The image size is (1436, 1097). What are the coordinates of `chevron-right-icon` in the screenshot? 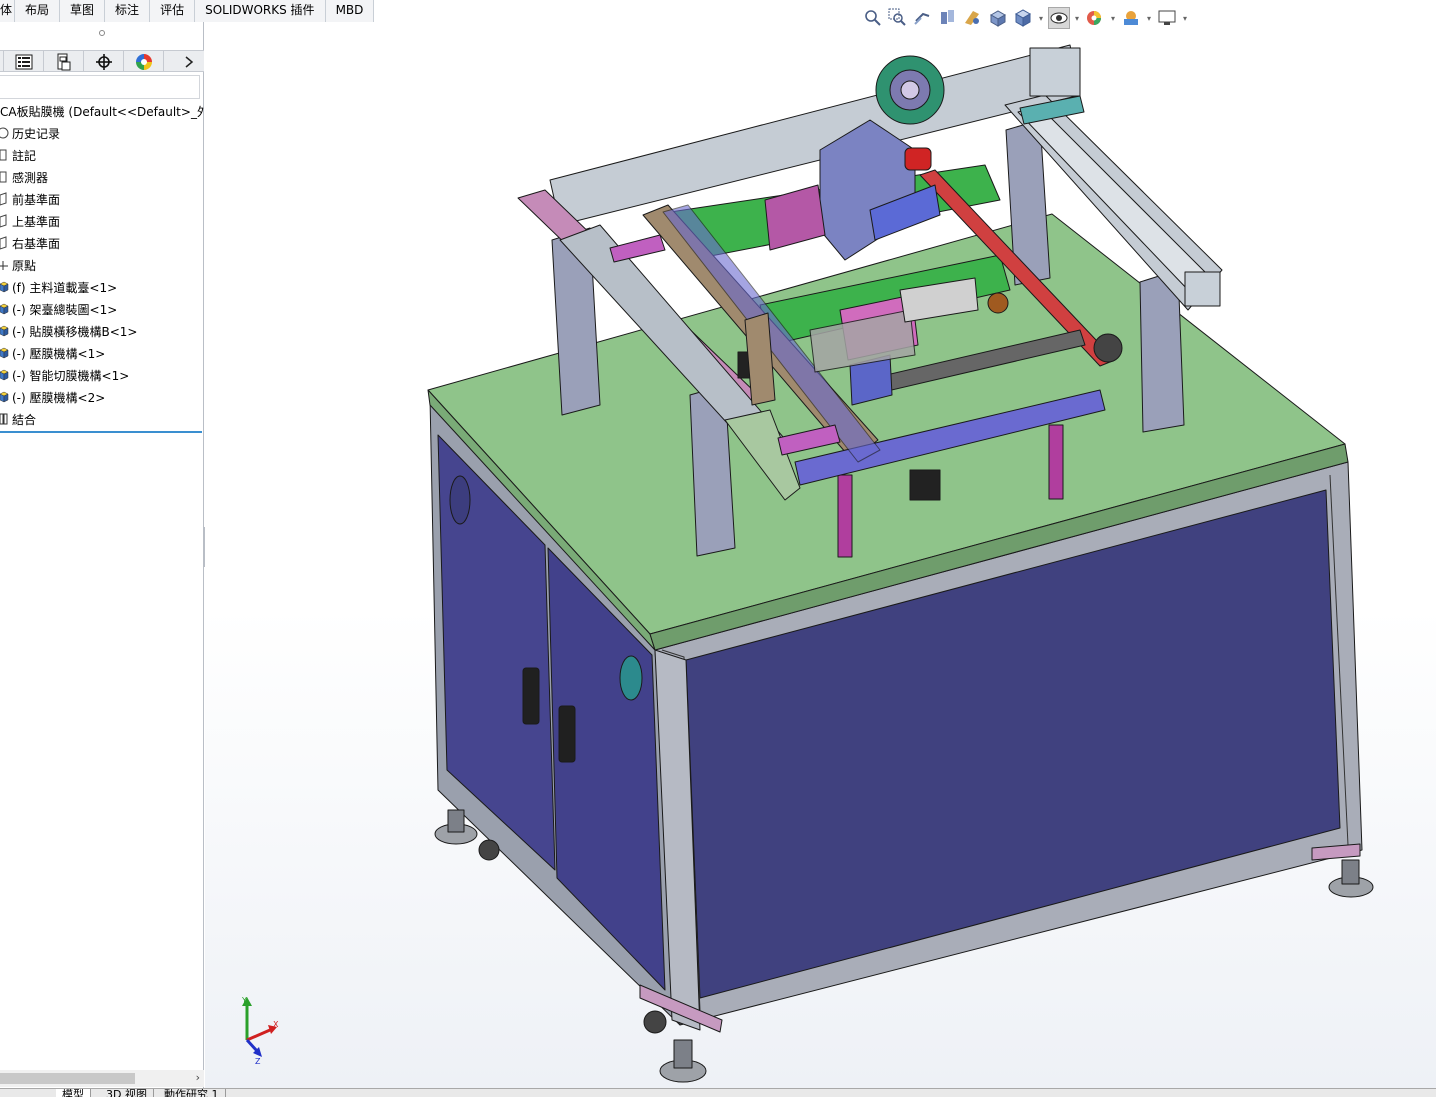 It's located at (189, 61).